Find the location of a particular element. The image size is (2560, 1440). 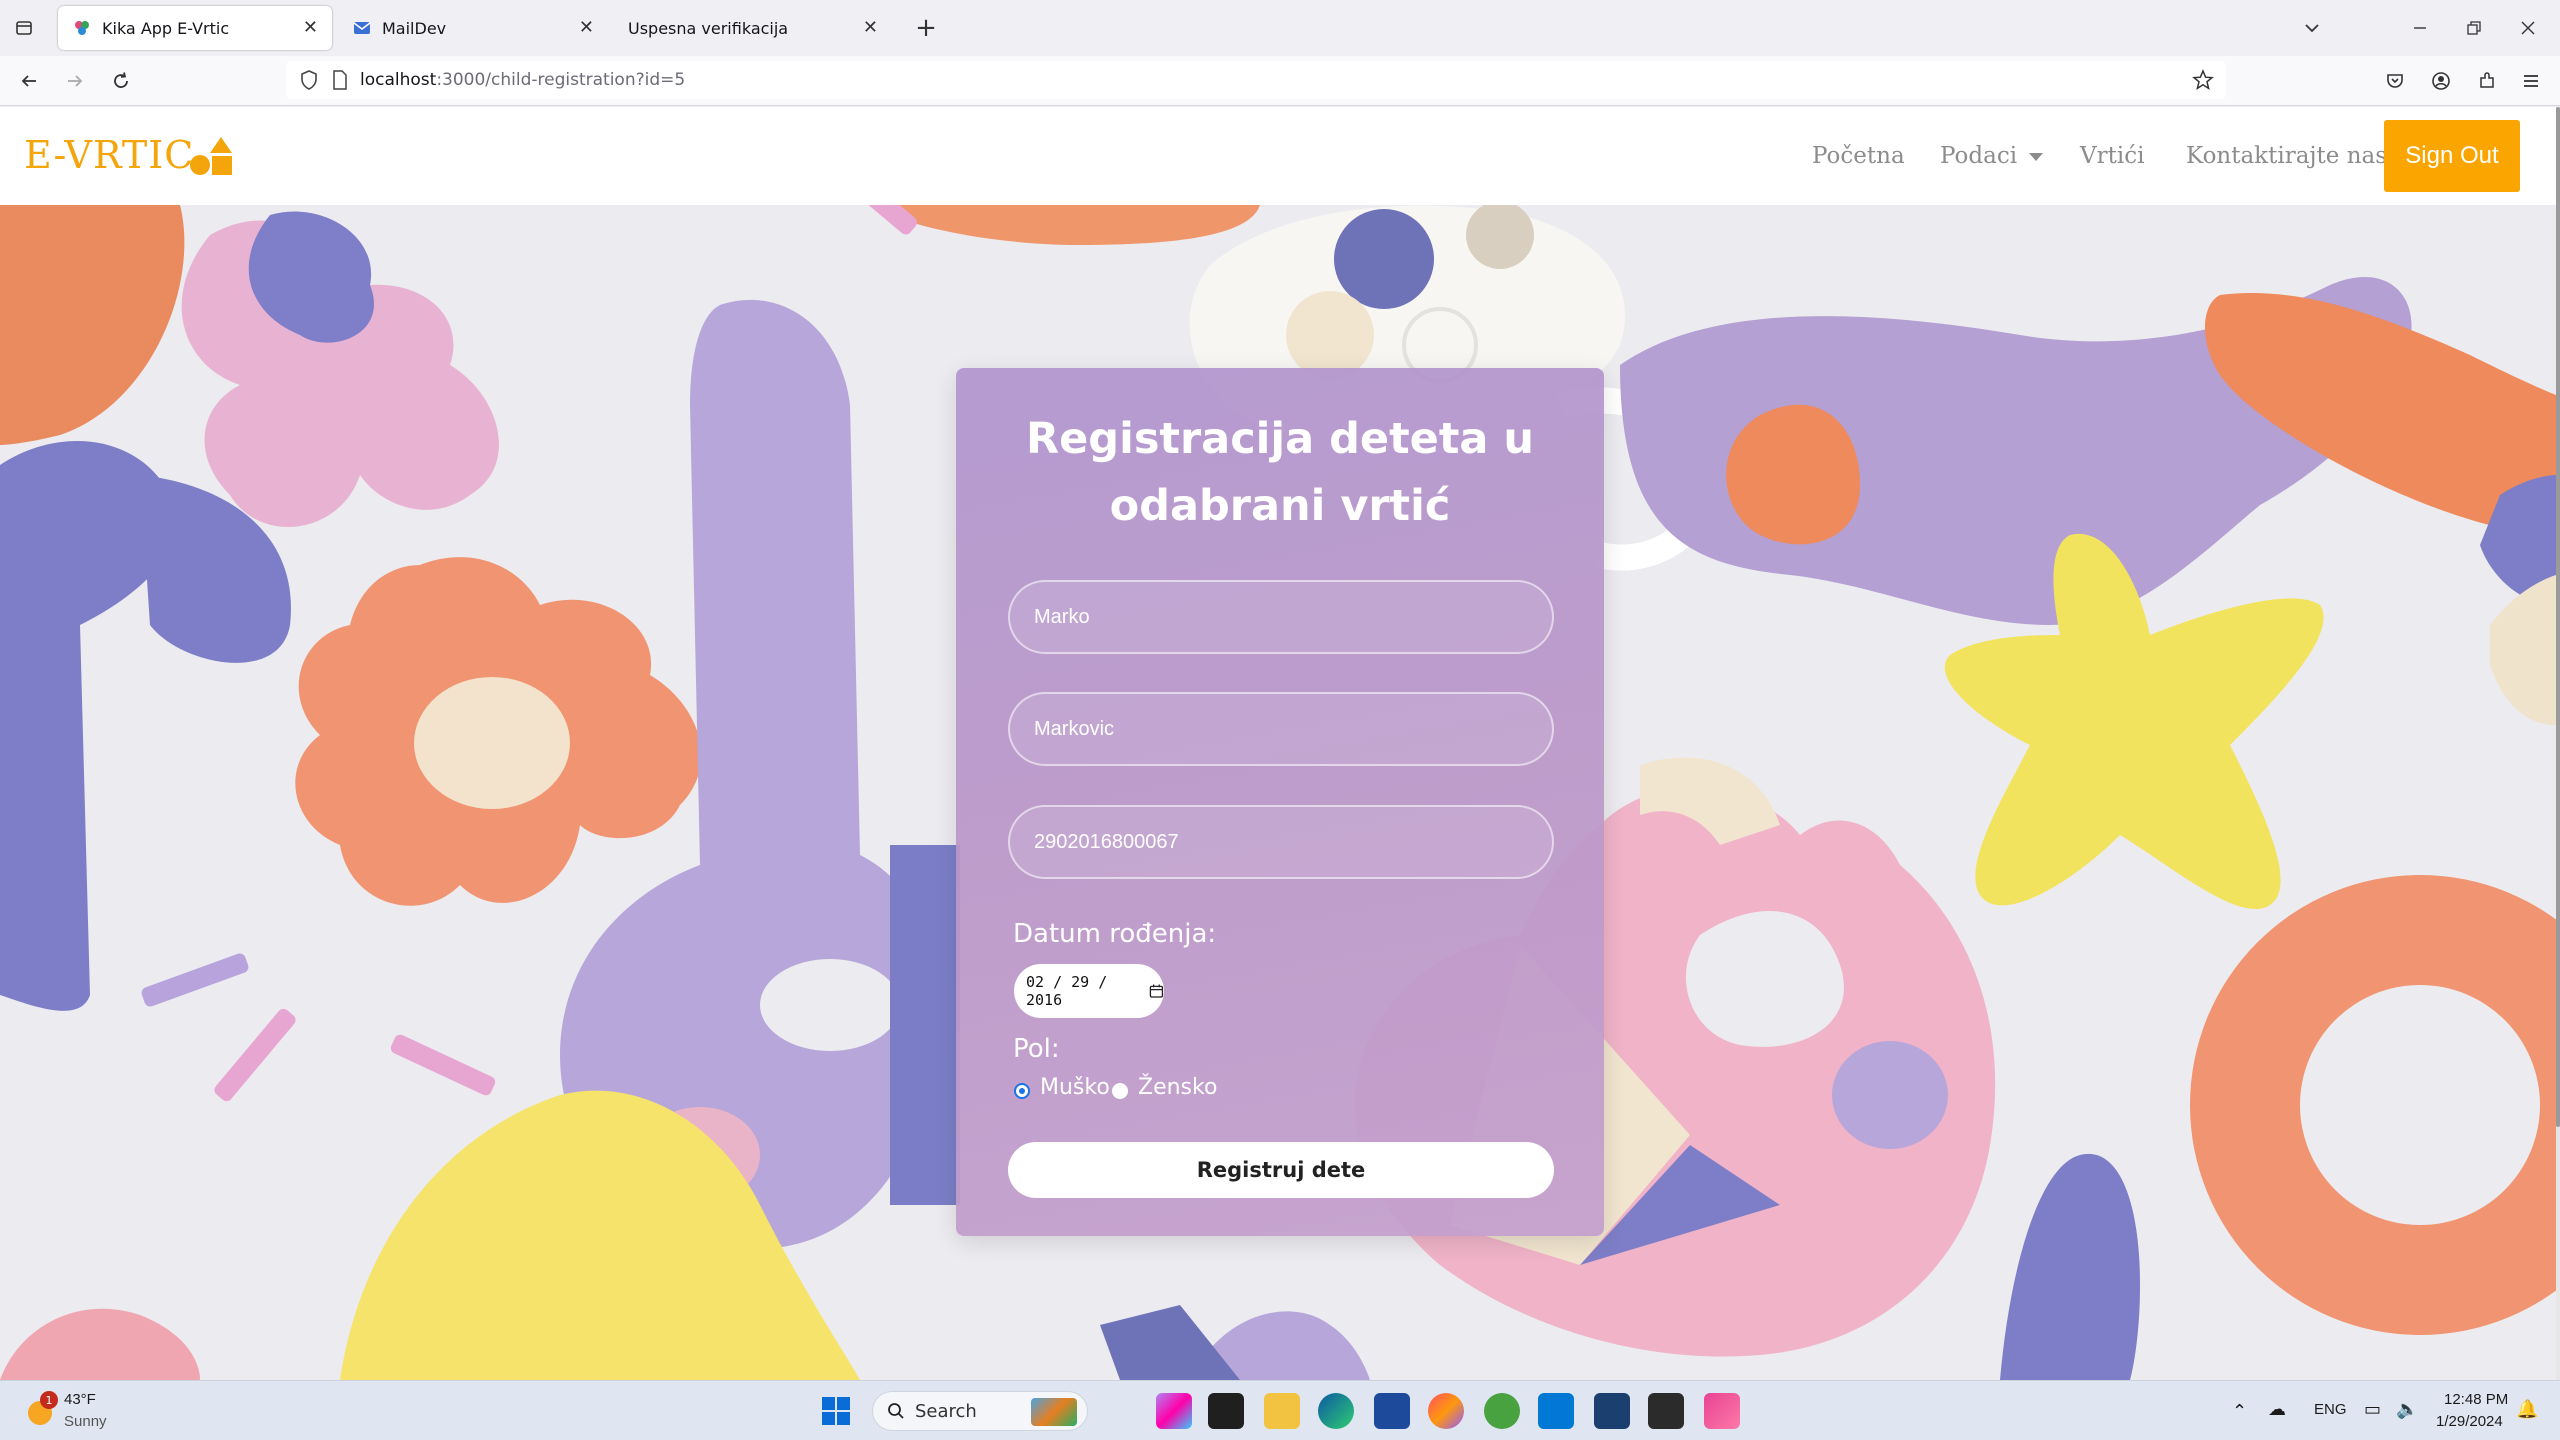

windows-start-icon is located at coordinates (836, 1411).